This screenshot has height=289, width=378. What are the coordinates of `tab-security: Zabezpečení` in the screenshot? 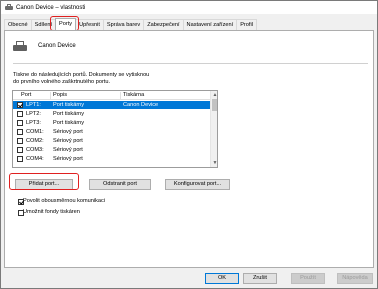 It's located at (163, 24).